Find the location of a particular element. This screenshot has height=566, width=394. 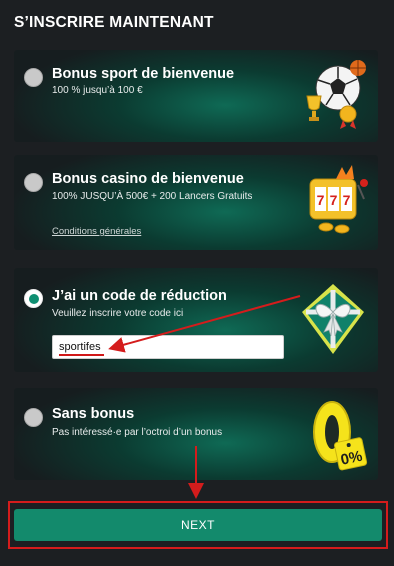

option-subtitle: Veuillez inscrire votre code ici is located at coordinates (118, 313).